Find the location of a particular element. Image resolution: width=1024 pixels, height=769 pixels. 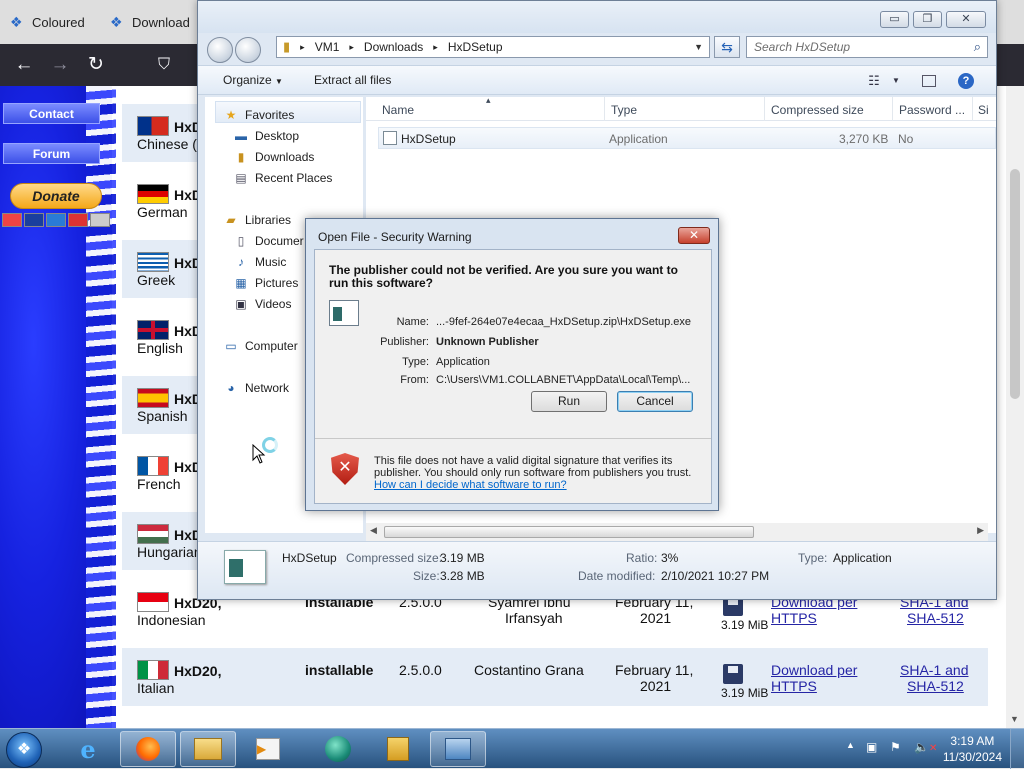

busy-spinner-icon is located at coordinates (270, 445).